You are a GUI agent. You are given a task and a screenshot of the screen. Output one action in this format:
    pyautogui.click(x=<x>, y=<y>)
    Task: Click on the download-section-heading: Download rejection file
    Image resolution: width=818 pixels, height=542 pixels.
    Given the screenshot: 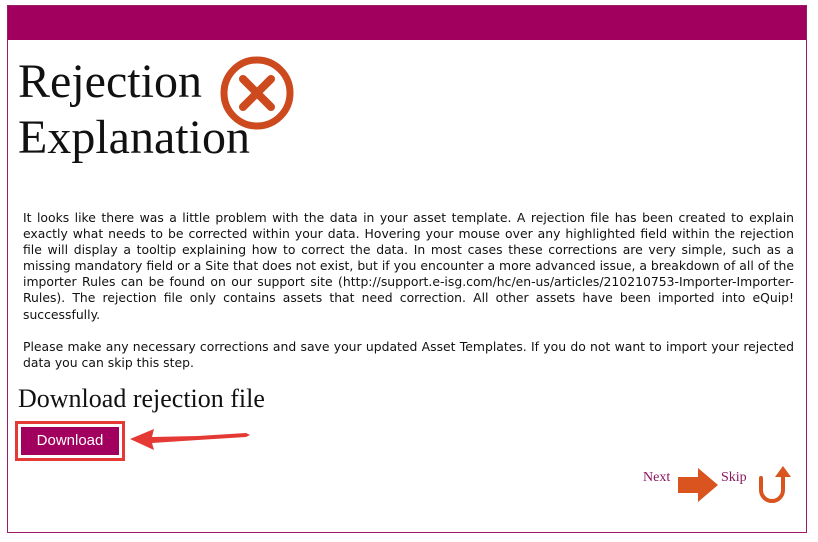 What is the action you would take?
    pyautogui.click(x=141, y=398)
    